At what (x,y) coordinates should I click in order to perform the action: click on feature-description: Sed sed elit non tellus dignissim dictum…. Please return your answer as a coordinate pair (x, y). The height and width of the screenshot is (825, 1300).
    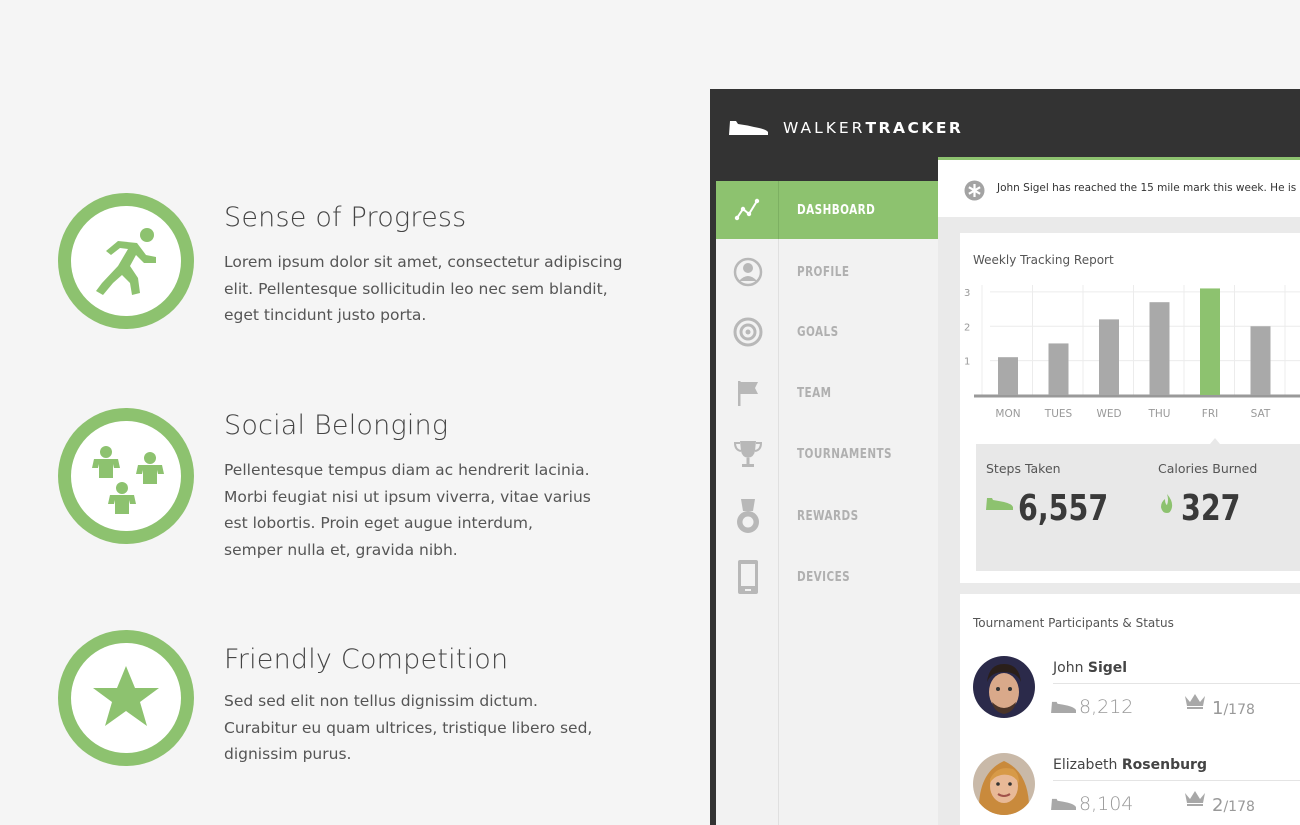
    Looking at the image, I should click on (408, 727).